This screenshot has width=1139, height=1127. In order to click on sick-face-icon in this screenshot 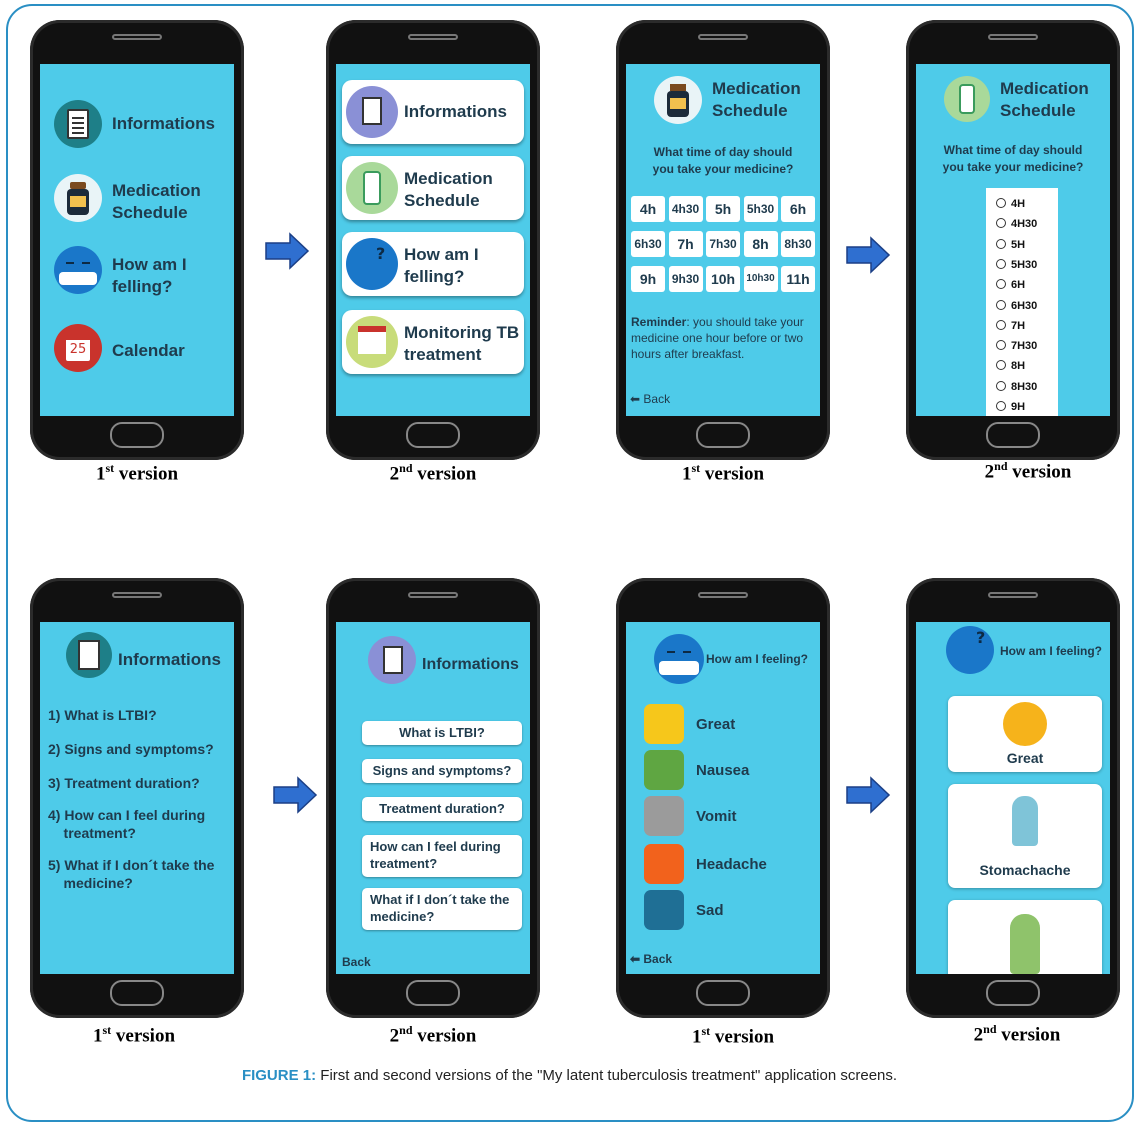, I will do `click(78, 270)`.